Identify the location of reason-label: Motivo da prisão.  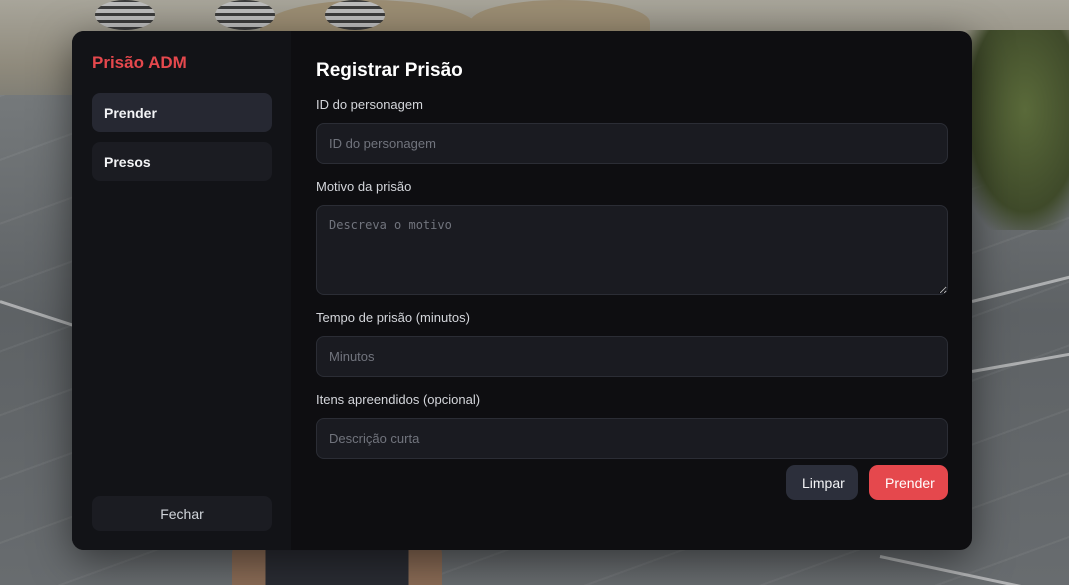
(364, 186).